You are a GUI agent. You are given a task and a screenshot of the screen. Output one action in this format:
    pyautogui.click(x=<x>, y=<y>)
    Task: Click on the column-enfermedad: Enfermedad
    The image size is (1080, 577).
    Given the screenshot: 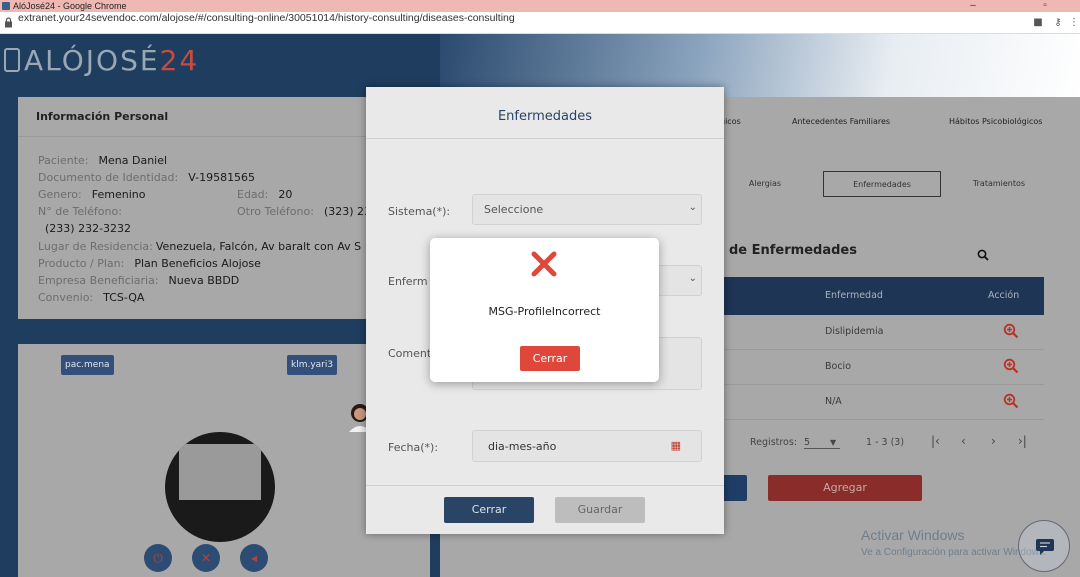 What is the action you would take?
    pyautogui.click(x=854, y=295)
    